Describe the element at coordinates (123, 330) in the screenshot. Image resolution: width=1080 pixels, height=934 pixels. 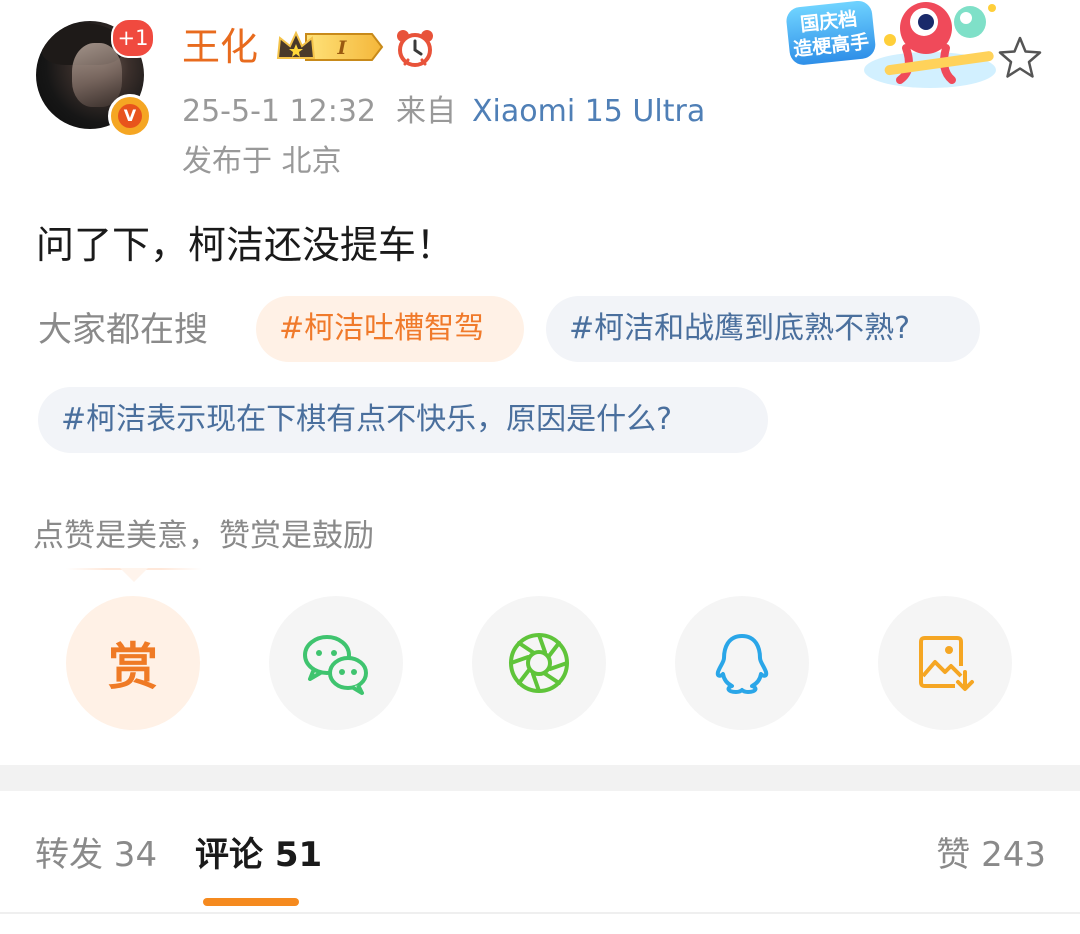
I see `trending-search-label: 大家都在搜` at that location.